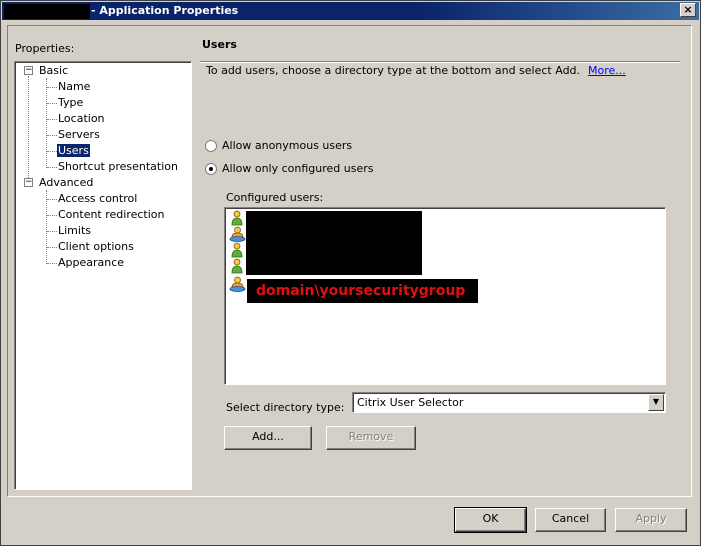  I want to click on properties-label: Properties:, so click(45, 48).